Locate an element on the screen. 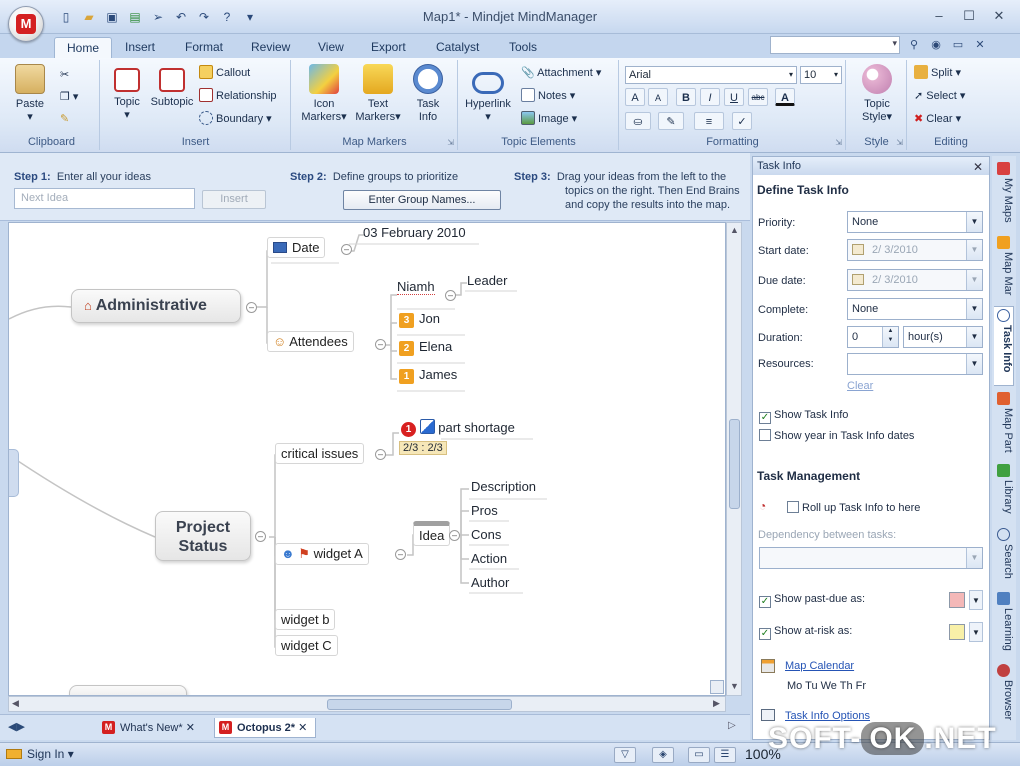  resources-select: ▼ is located at coordinates (915, 364).